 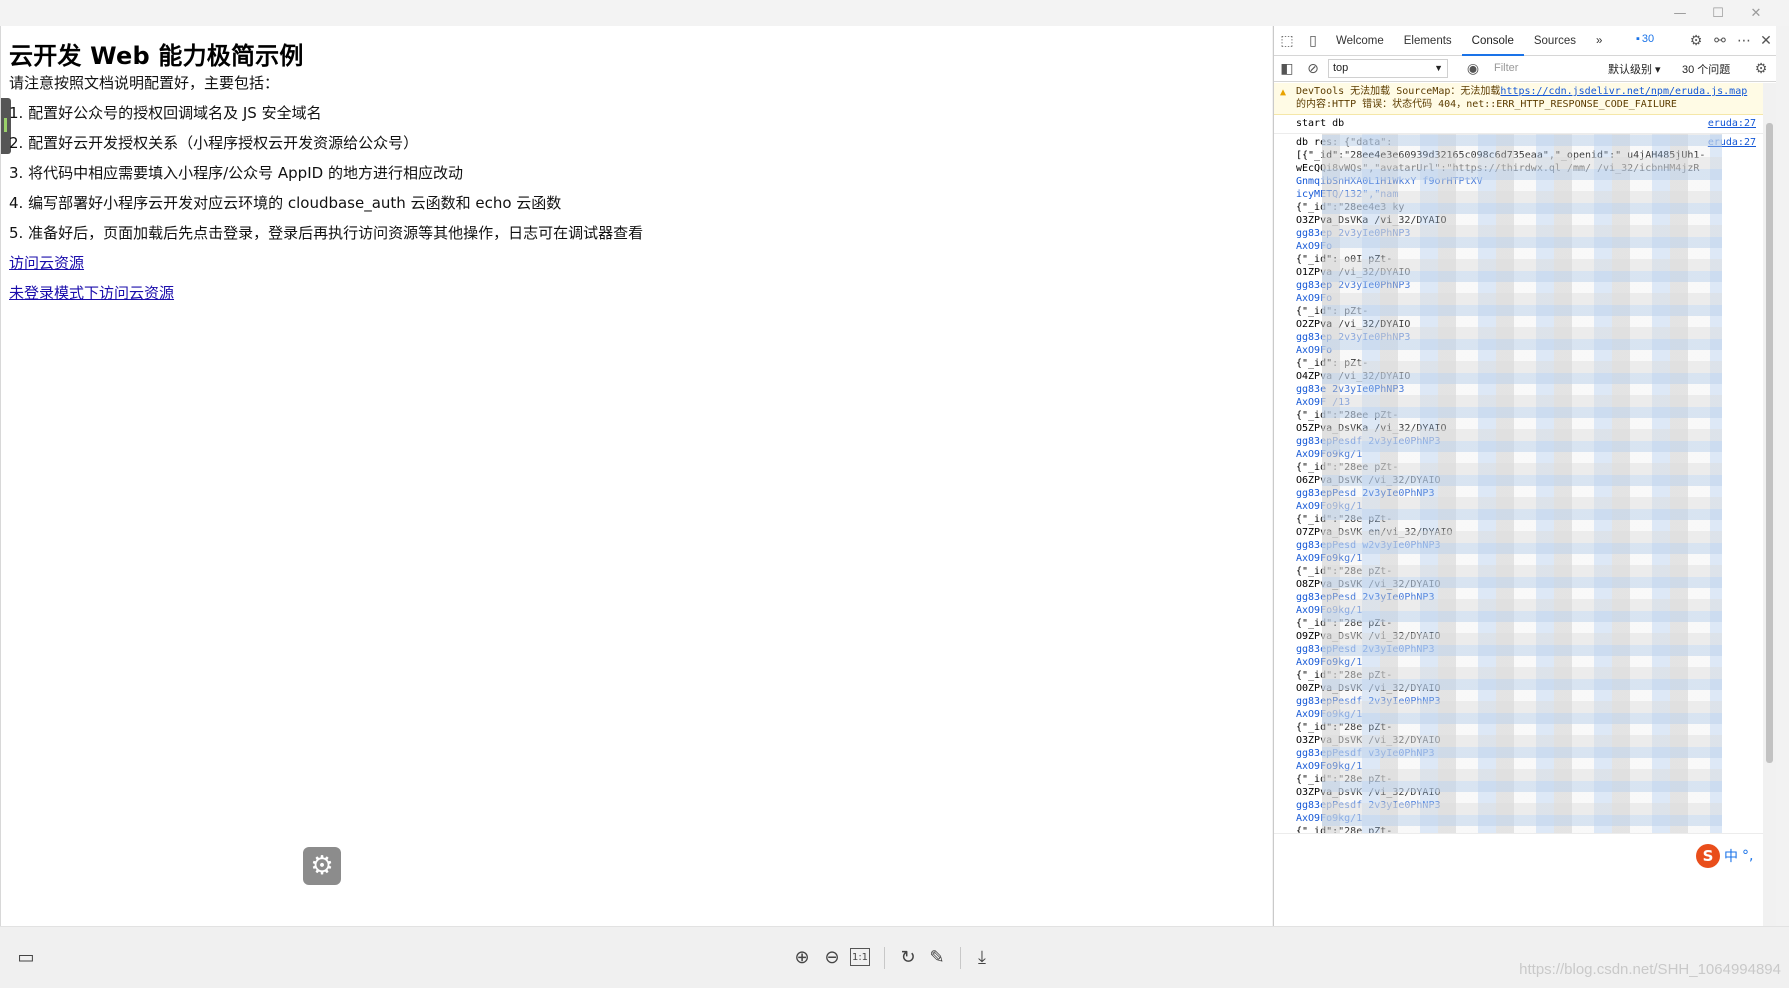 What do you see at coordinates (1344, 259) in the screenshot?
I see `db-result-line: {"_id": o0I pZt-` at bounding box center [1344, 259].